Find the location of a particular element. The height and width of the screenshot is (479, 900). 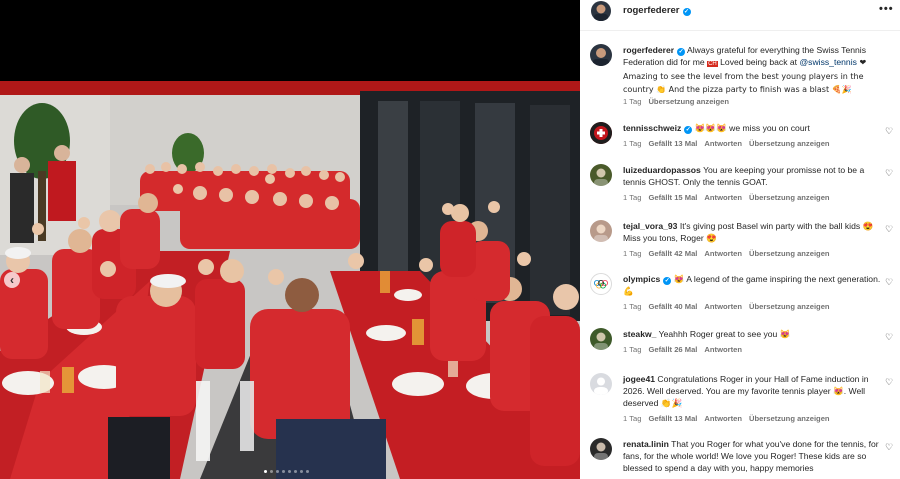

swiss-flag-icon: CH is located at coordinates (712, 64).